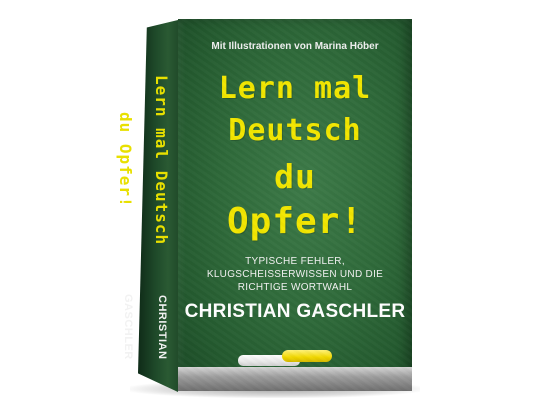  I want to click on title-line-3: du, so click(295, 176).